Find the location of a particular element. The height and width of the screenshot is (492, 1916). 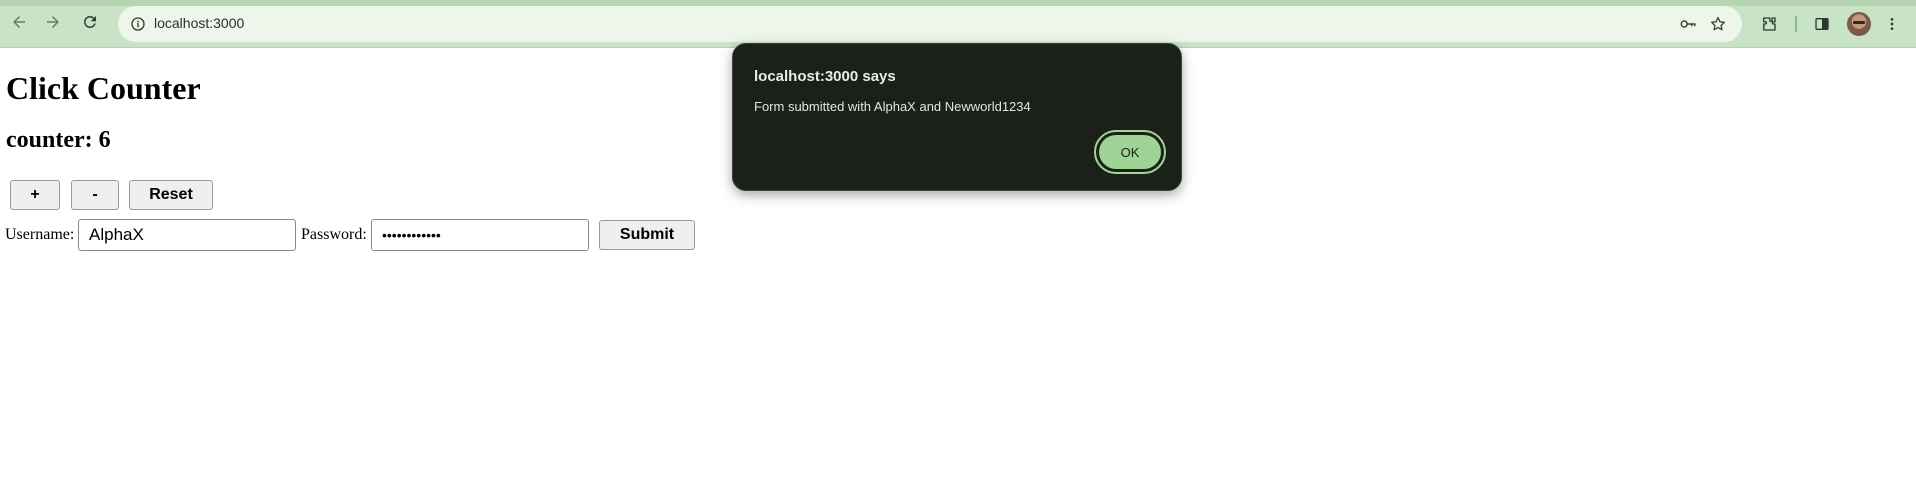

password-label: Password: is located at coordinates (334, 234).